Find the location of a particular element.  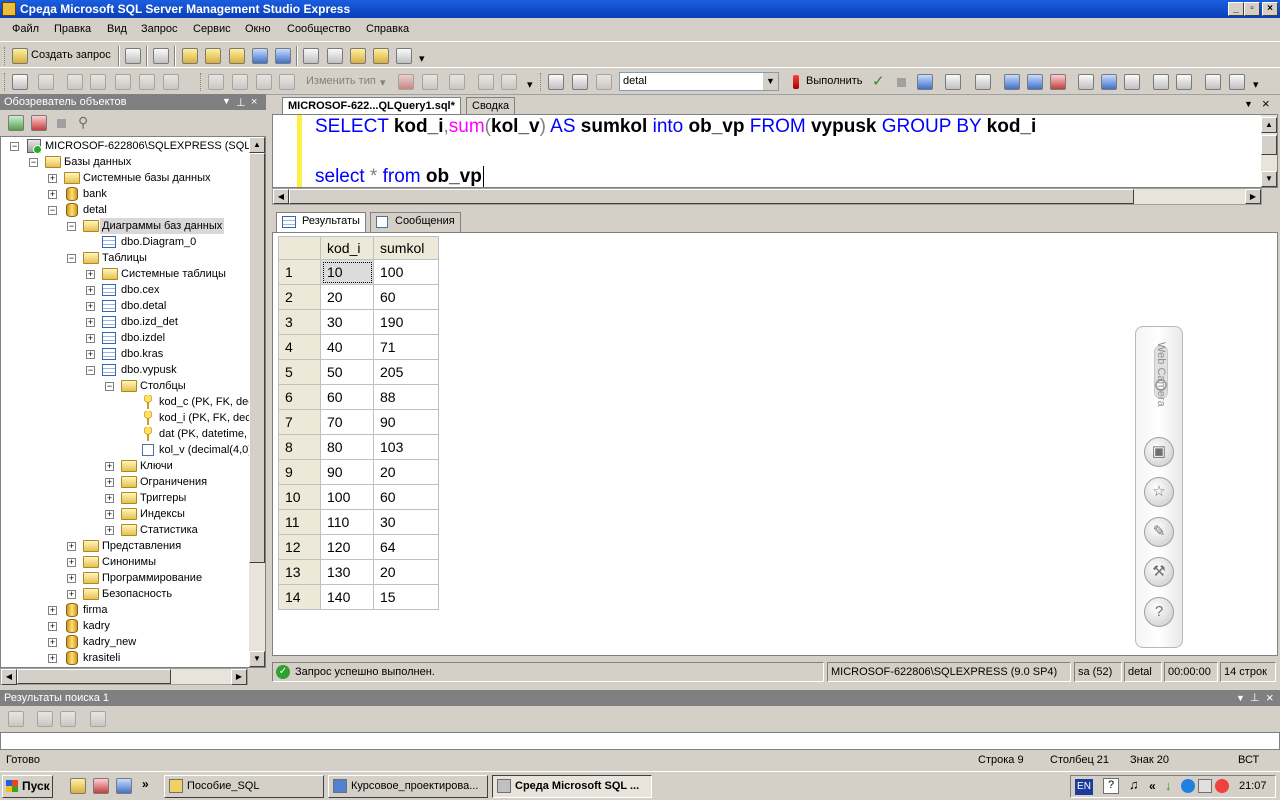

editor-vertical-scrollbar: ▲ ▼ is located at coordinates (1269, 151).